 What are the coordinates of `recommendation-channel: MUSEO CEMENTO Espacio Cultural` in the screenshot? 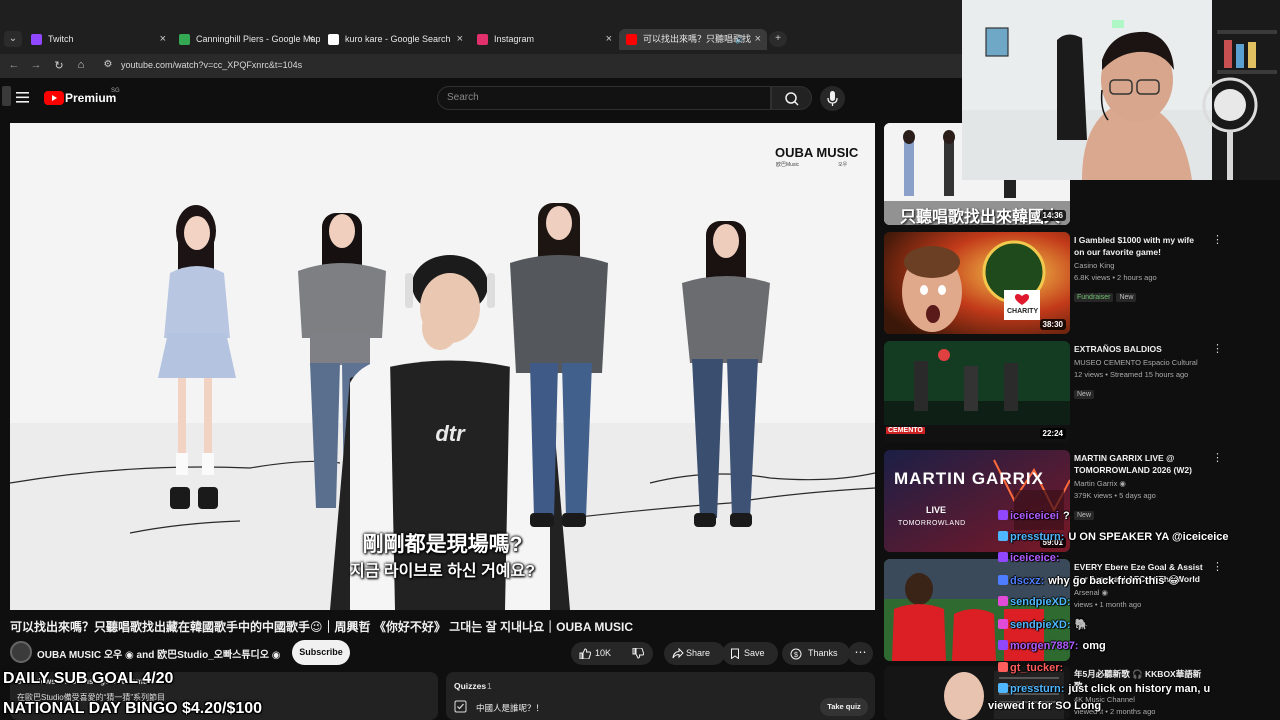 It's located at (1139, 362).